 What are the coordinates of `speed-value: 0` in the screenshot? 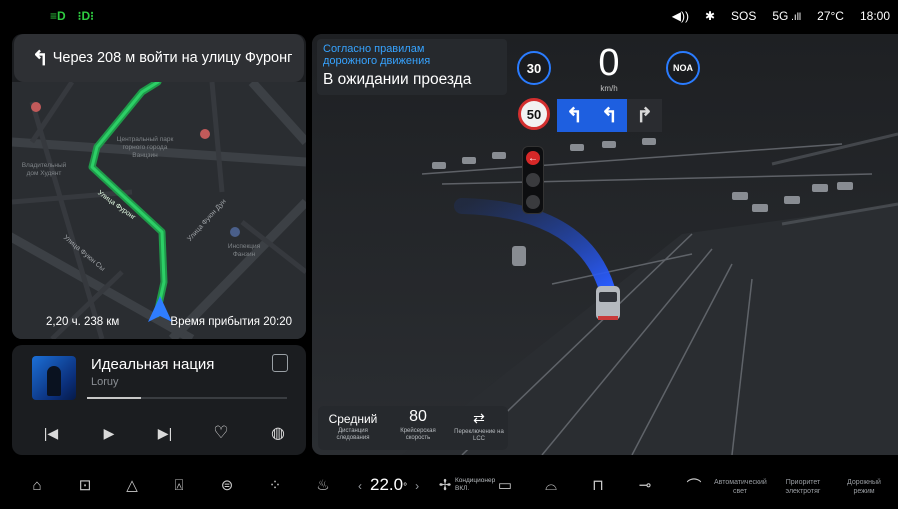 It's located at (609, 63).